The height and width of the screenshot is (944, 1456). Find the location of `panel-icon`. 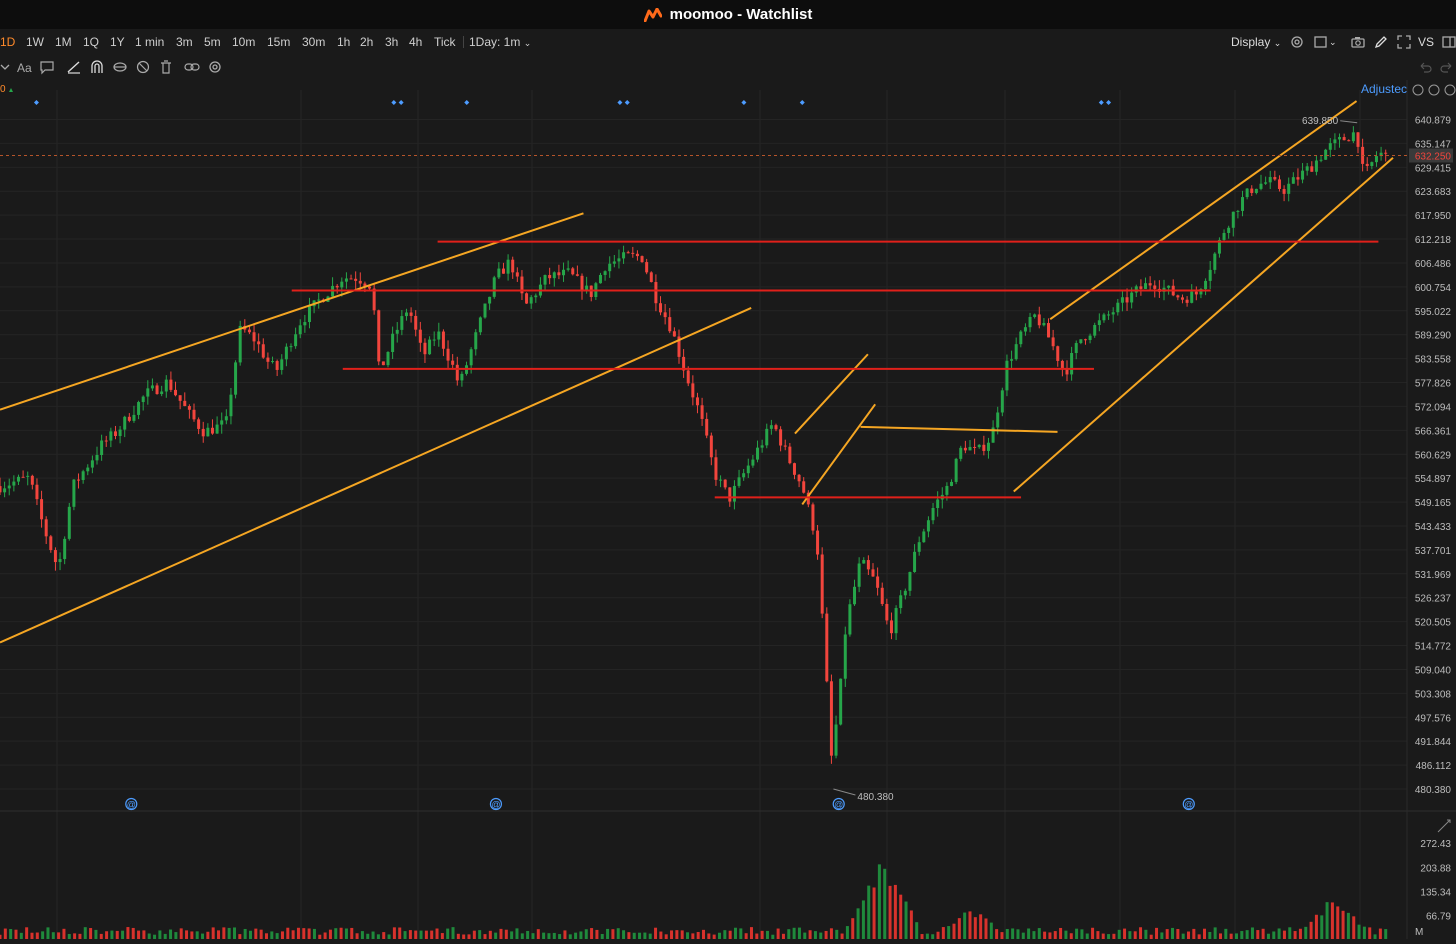

panel-icon is located at coordinates (1448, 42).